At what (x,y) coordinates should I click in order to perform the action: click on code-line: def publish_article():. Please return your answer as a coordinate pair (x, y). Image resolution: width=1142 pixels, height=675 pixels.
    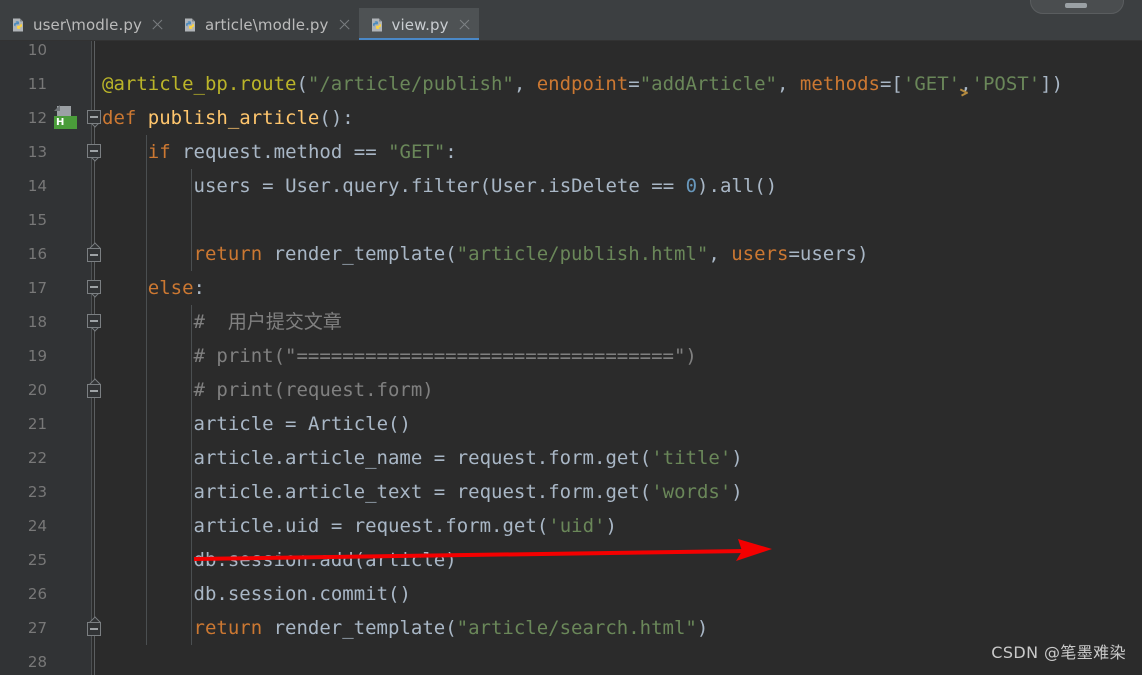
    Looking at the image, I should click on (228, 118).